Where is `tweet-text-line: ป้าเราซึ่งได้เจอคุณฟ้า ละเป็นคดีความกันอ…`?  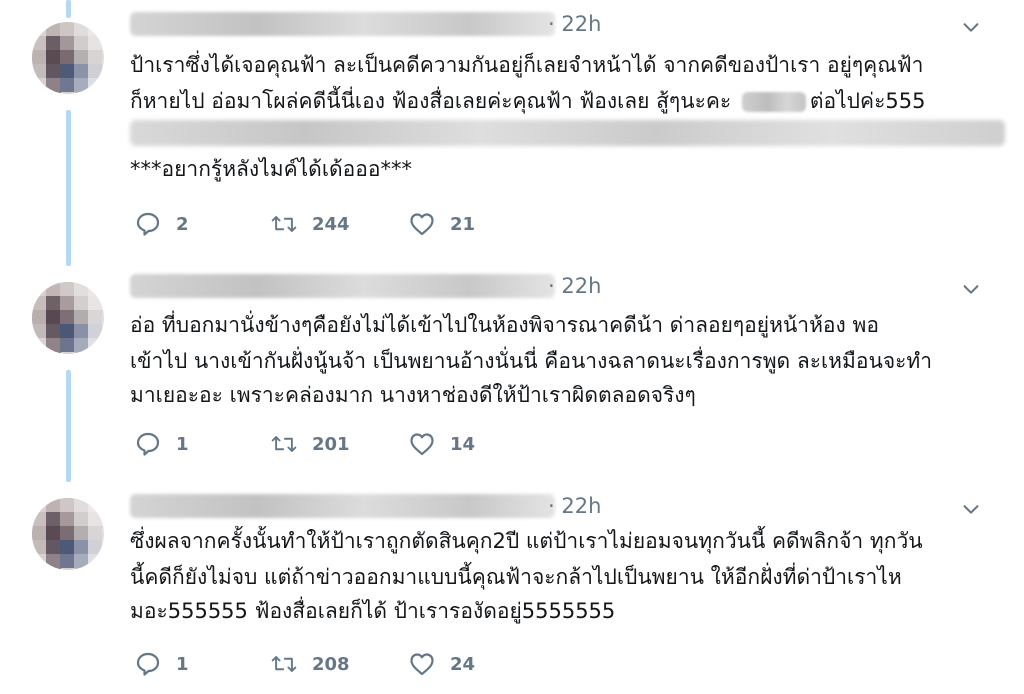
tweet-text-line: ป้าเราซึ่งได้เจอคุณฟ้า ละเป็นคดีความกันอ… is located at coordinates (527, 65).